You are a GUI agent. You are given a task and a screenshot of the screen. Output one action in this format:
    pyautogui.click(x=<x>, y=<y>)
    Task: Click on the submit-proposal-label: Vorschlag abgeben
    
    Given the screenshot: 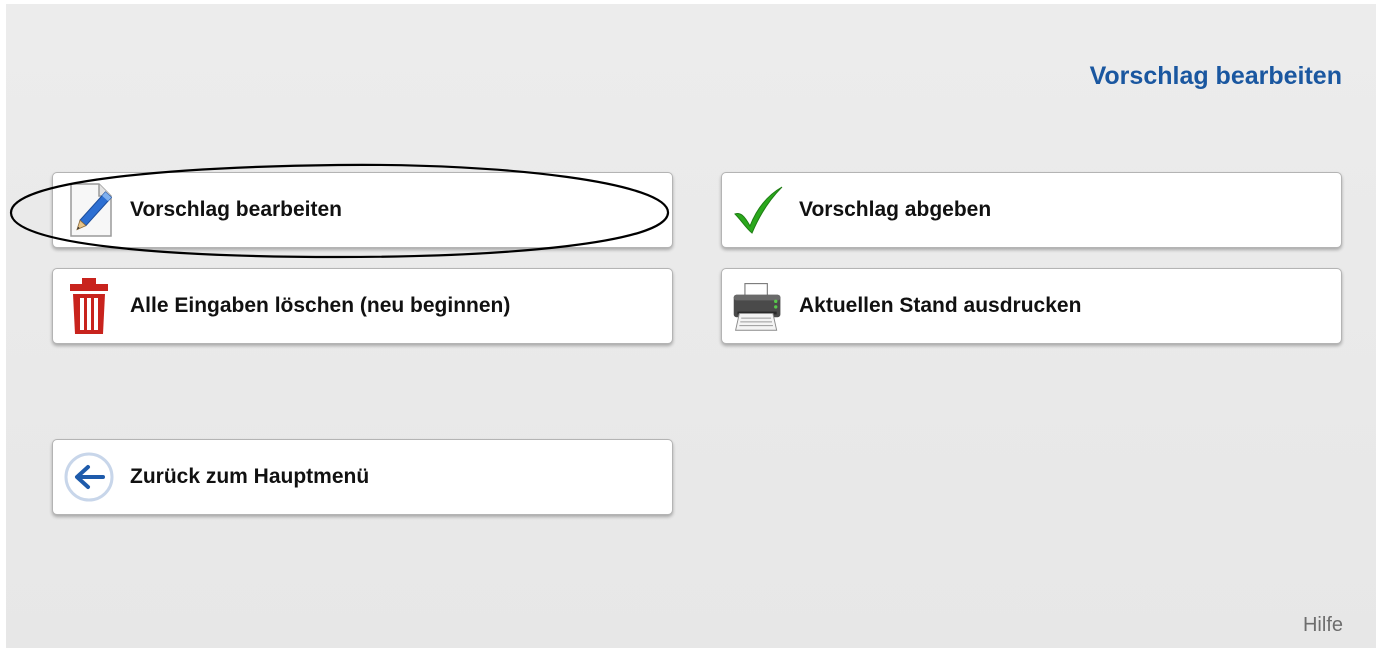 What is the action you would take?
    pyautogui.click(x=895, y=209)
    